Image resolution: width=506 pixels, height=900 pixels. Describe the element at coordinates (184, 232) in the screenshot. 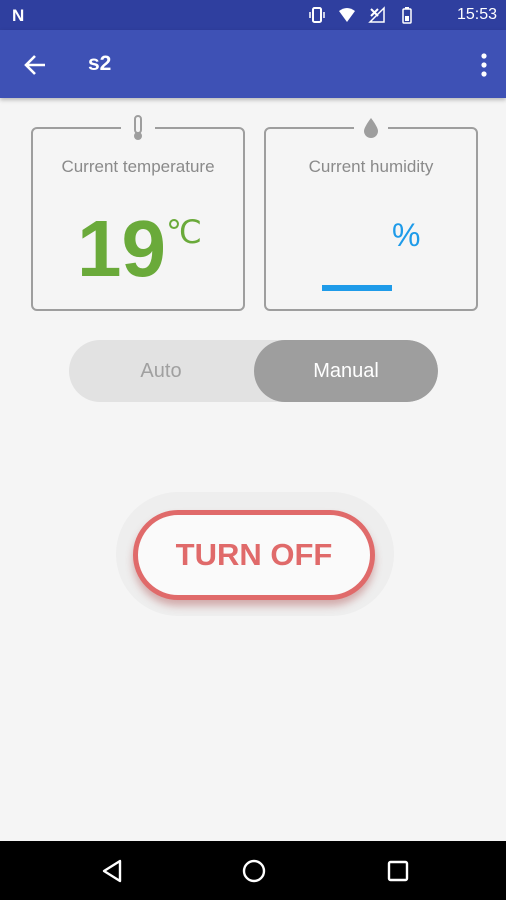

I see `temperature-unit: ℃` at that location.